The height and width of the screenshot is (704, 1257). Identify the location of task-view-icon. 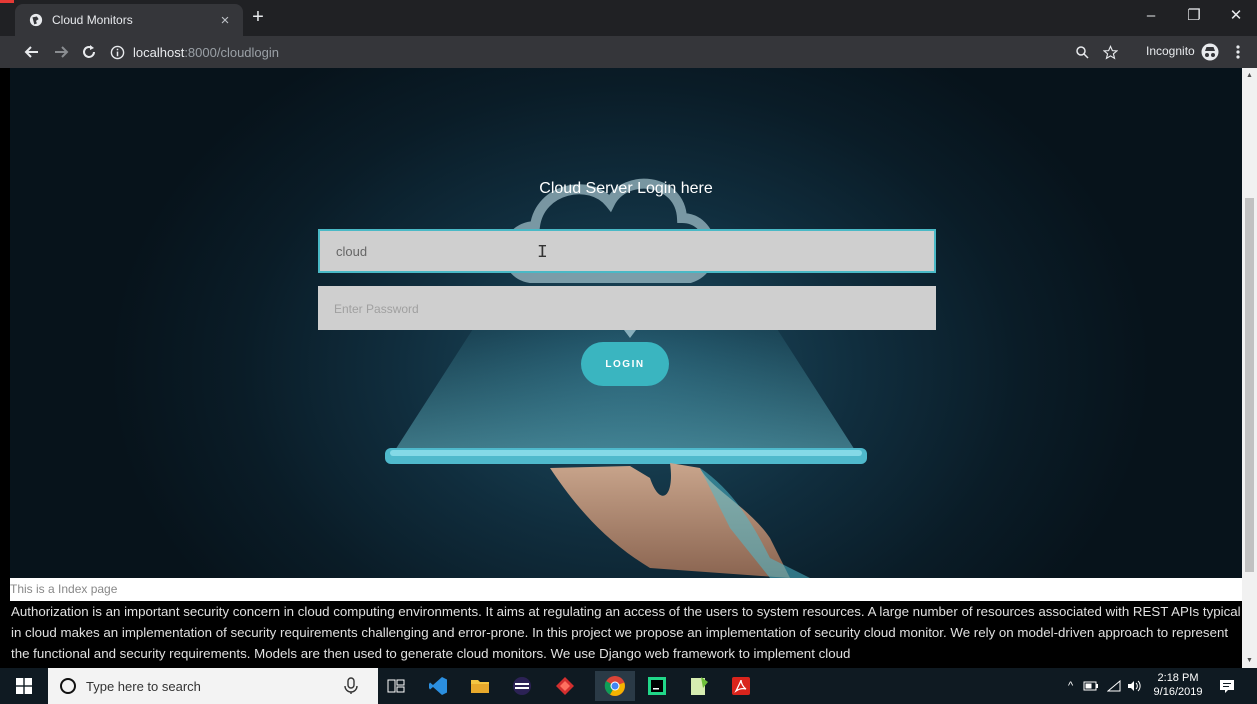
(396, 686).